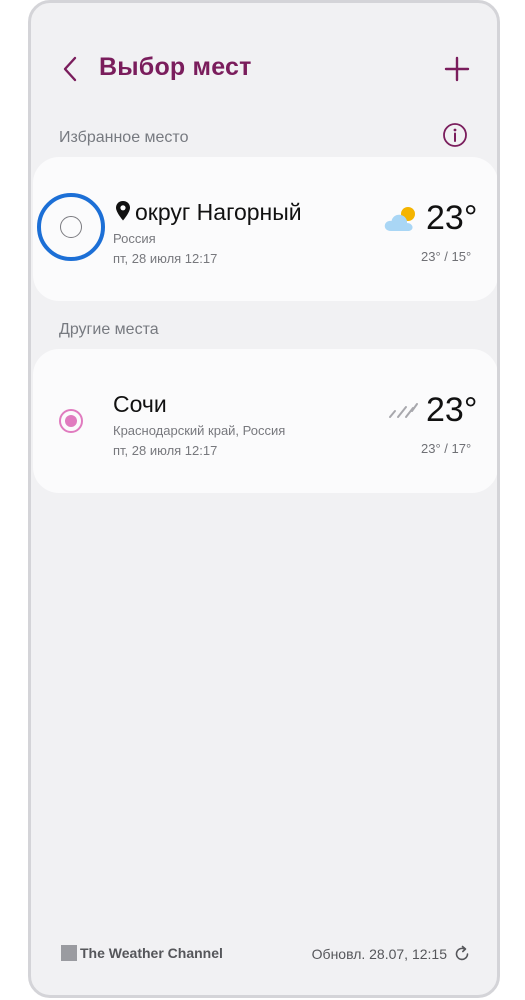  Describe the element at coordinates (69, 953) in the screenshot. I see `weather-channel-logo-icon` at that location.